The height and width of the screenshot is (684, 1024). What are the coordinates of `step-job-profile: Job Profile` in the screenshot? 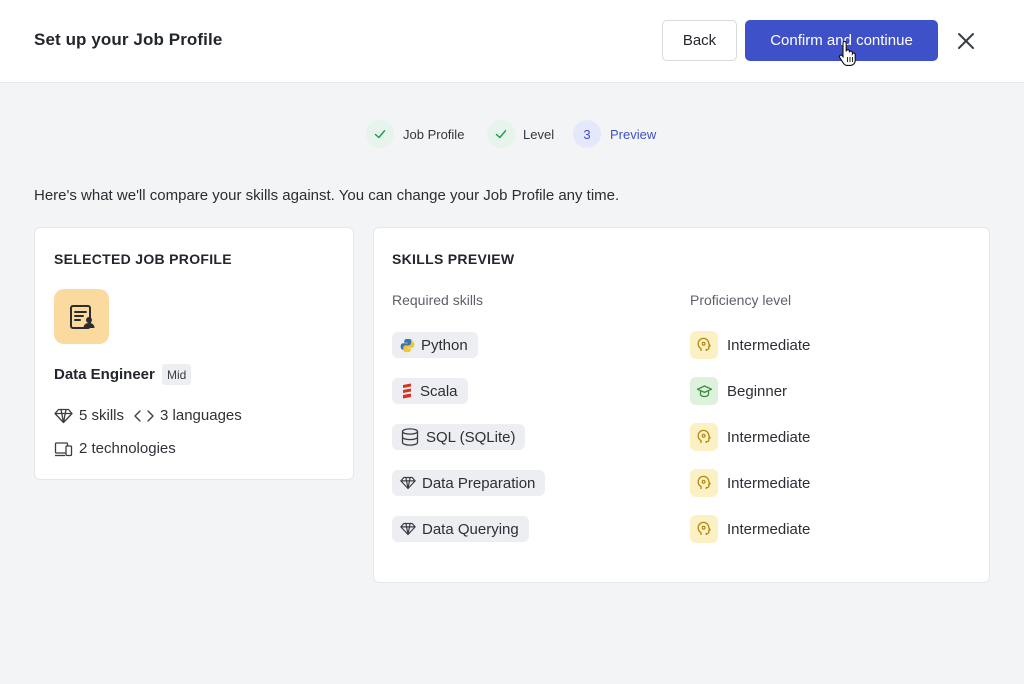 It's located at (433, 134).